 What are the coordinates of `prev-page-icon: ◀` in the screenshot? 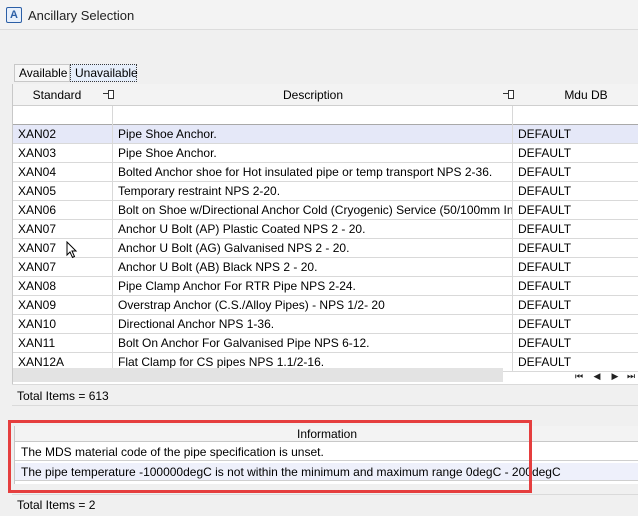 It's located at (597, 376).